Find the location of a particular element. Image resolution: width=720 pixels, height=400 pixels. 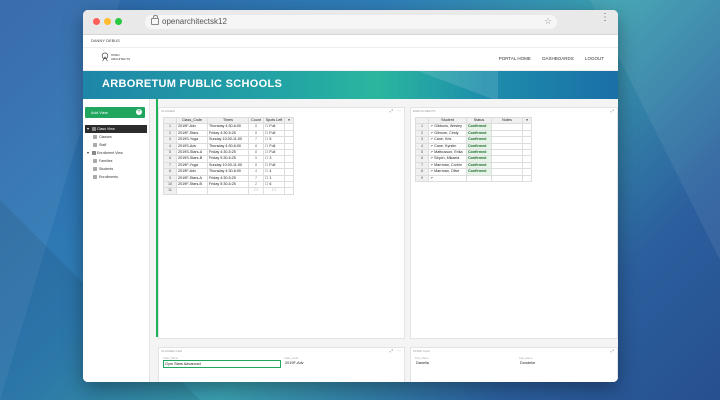

add-view-button: Add View + is located at coordinates (115, 112).